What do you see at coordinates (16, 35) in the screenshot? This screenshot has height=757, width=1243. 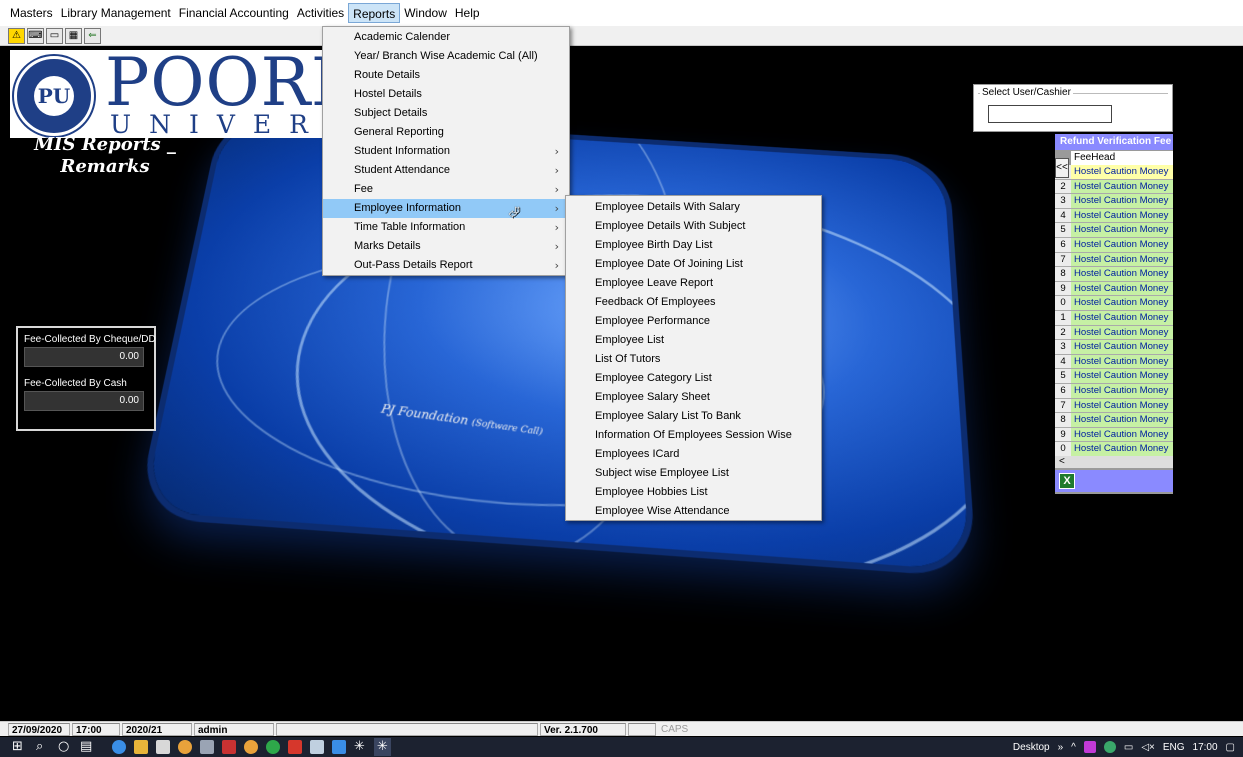 I see `warning-icon: ⚠` at bounding box center [16, 35].